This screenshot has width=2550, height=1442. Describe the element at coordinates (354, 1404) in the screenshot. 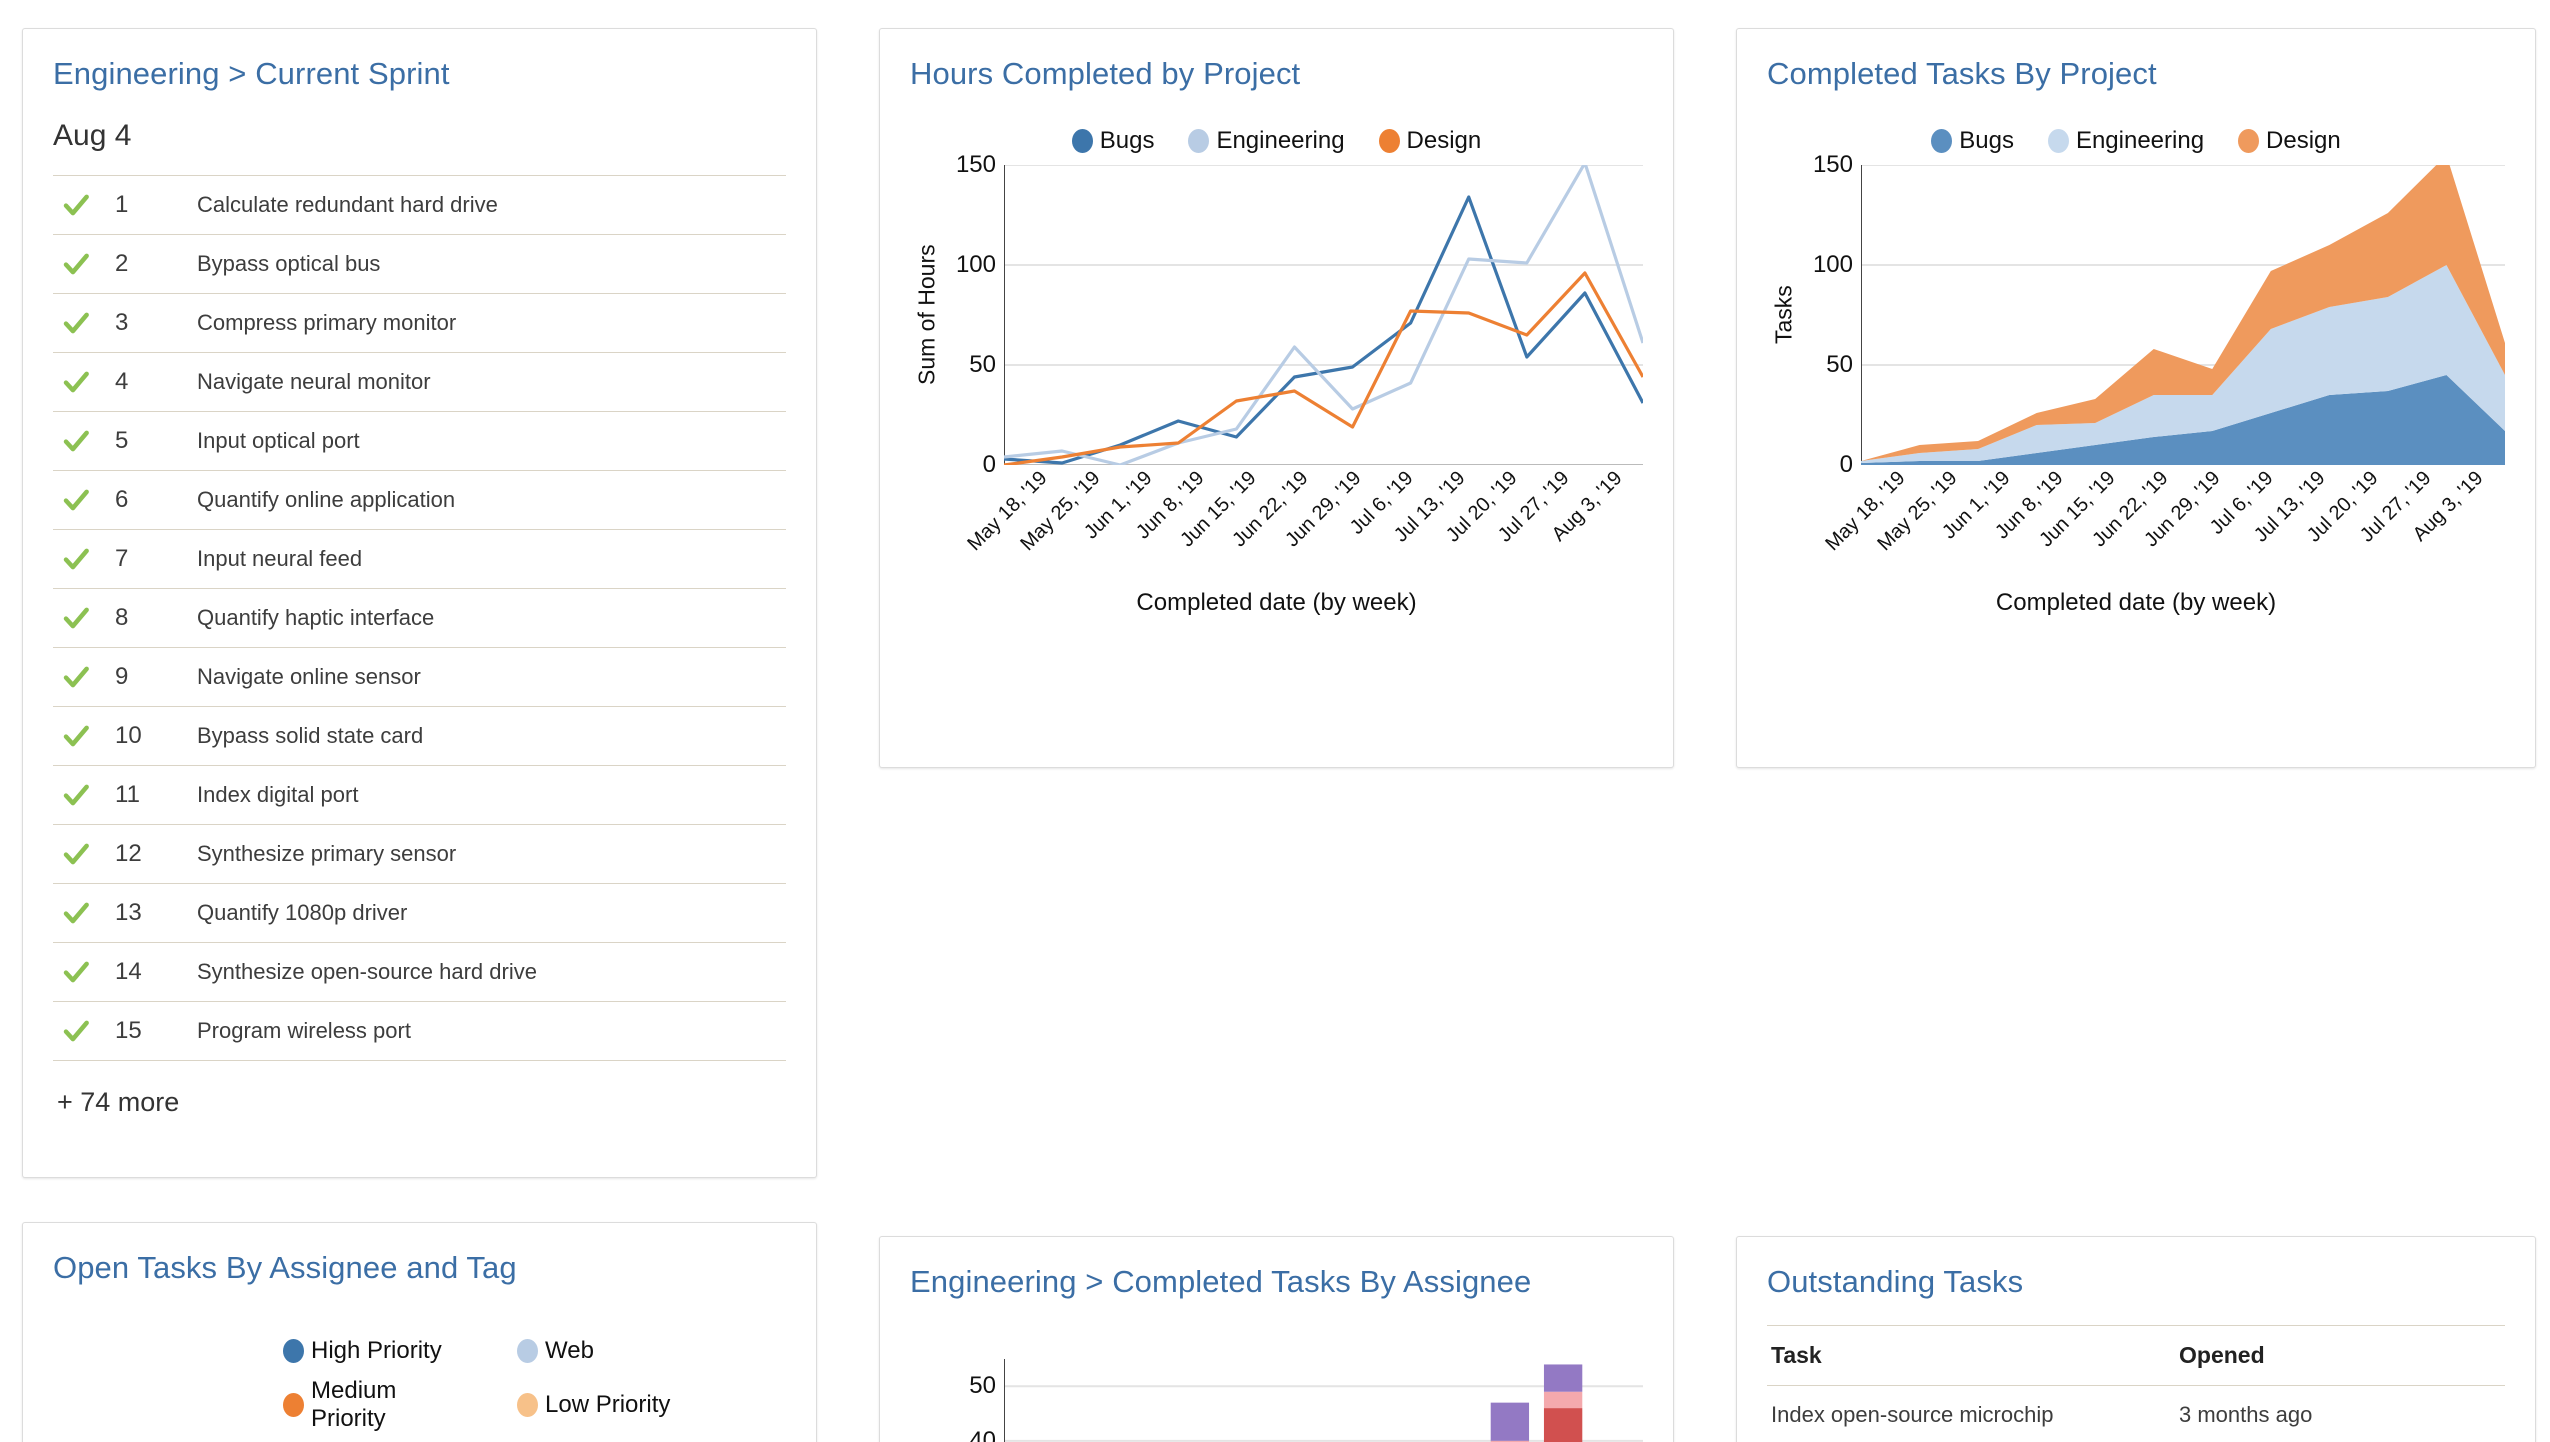

I see `legend-label: Medium Priority` at that location.